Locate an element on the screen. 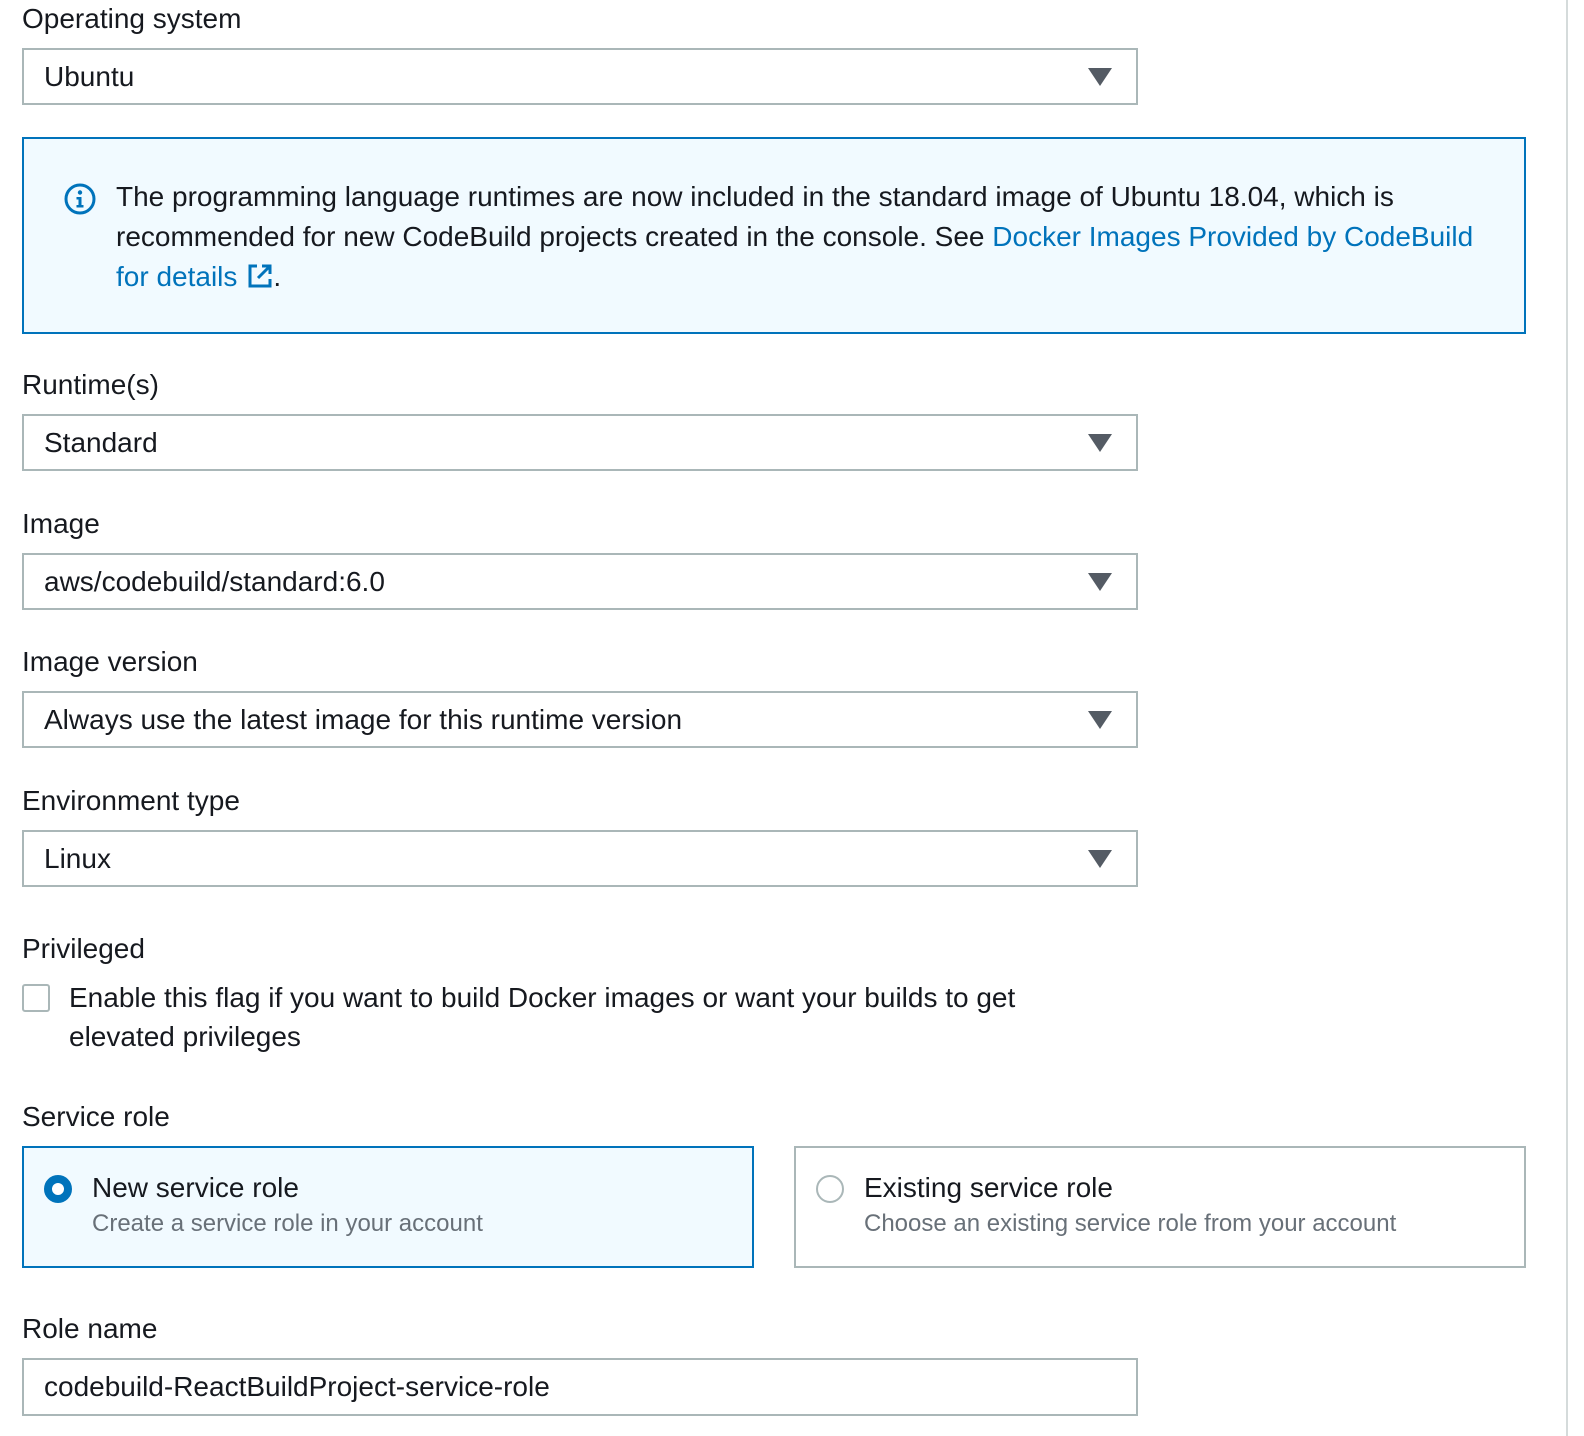 This screenshot has height=1436, width=1584. operating-system-value: Ubuntu is located at coordinates (89, 76).